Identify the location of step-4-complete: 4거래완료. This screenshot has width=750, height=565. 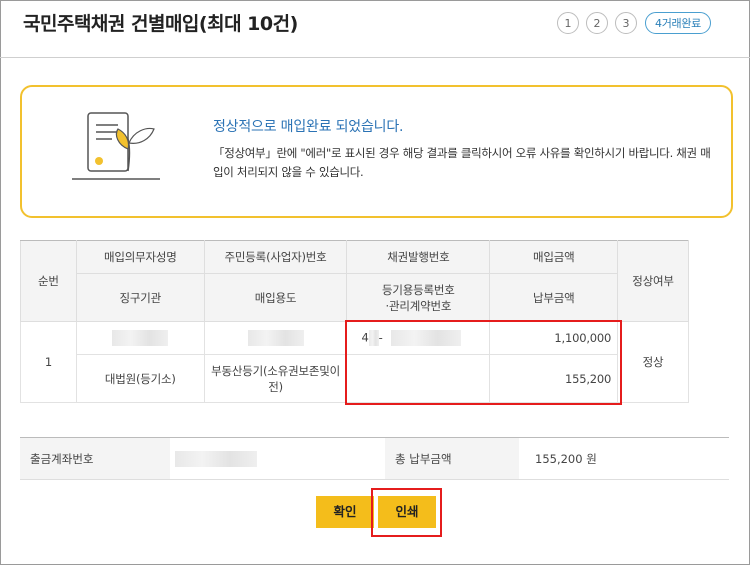
(678, 23).